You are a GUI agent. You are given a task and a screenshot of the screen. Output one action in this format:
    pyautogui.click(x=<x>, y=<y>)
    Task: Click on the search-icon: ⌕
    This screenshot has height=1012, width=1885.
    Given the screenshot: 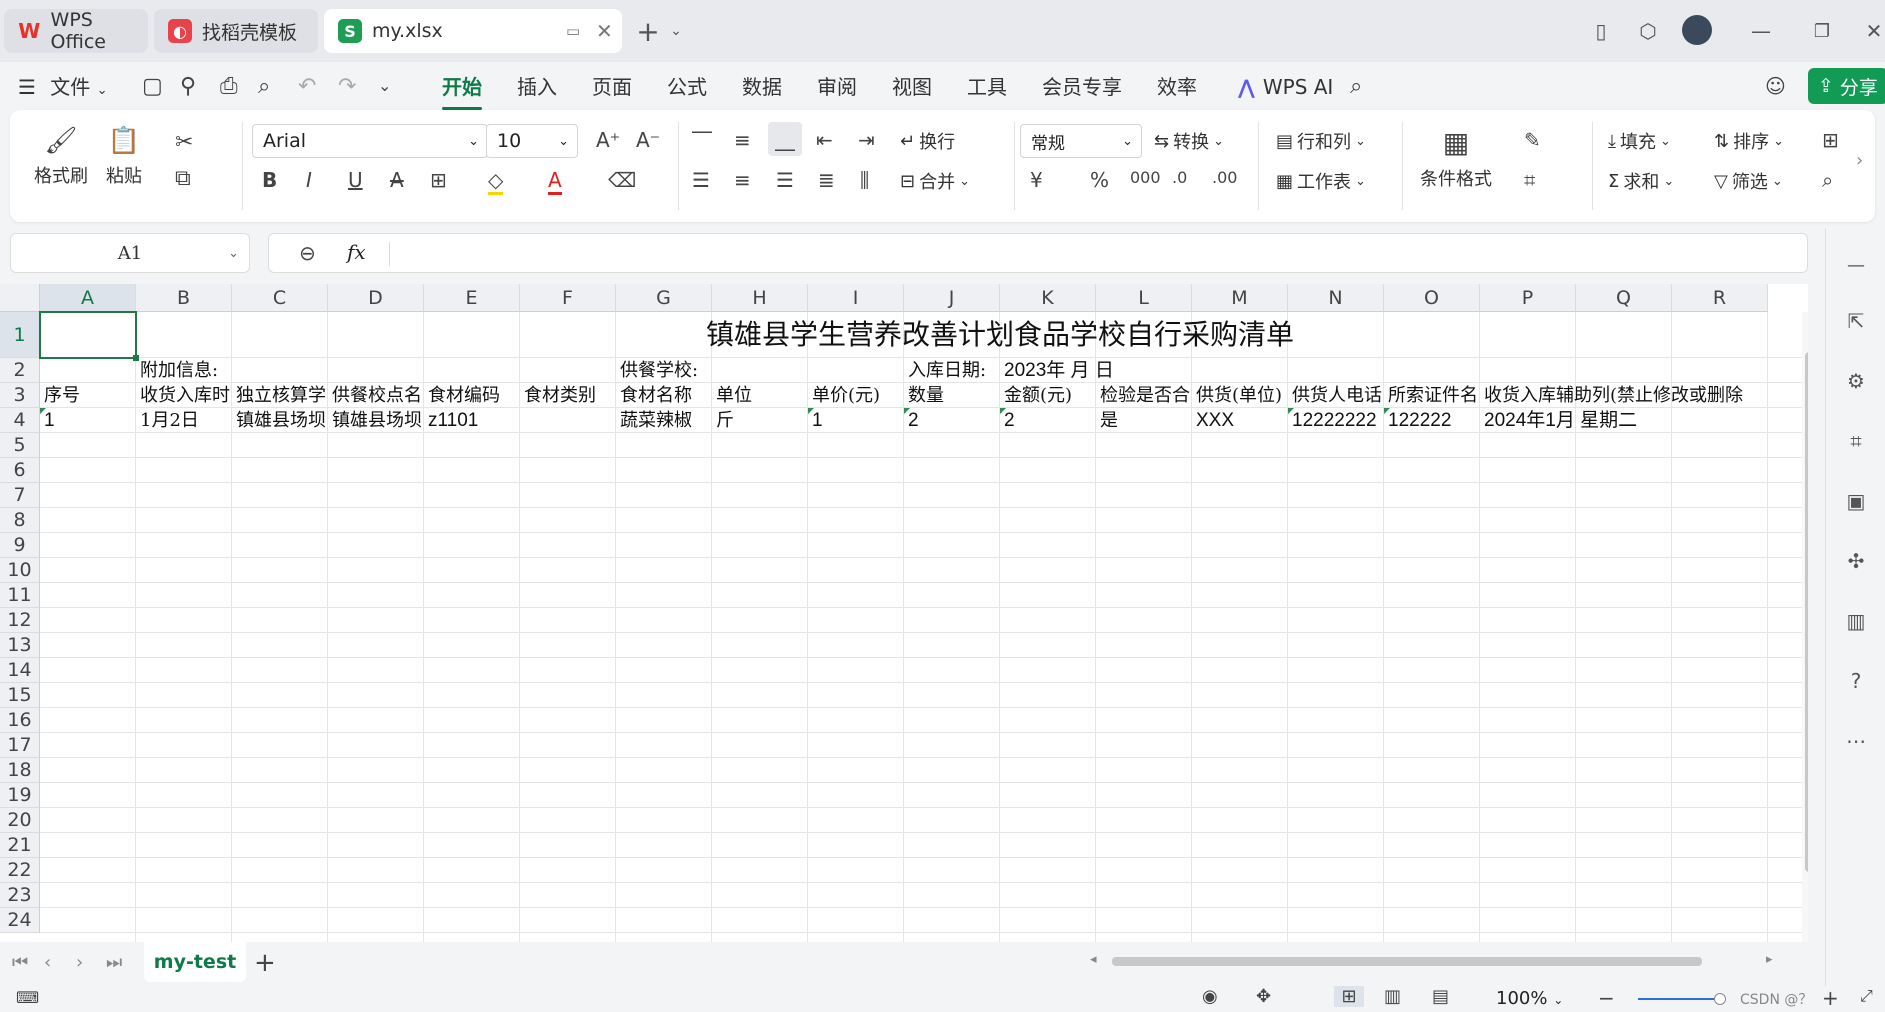 What is the action you would take?
    pyautogui.click(x=1356, y=86)
    